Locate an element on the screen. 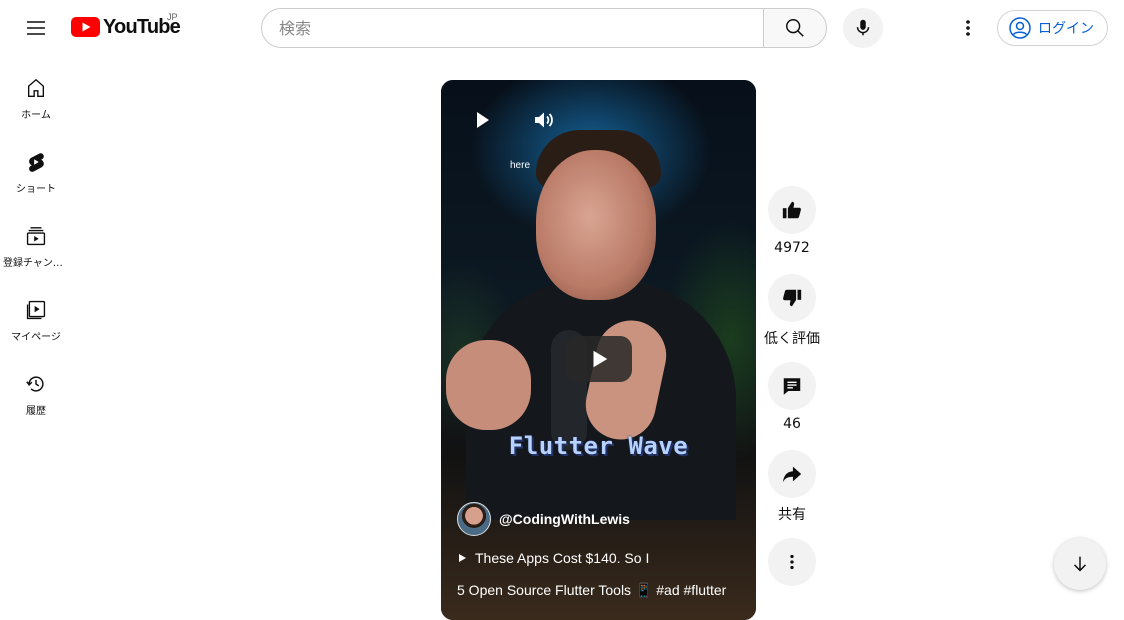 The width and height of the screenshot is (1124, 620). player-play-button is located at coordinates (482, 120).